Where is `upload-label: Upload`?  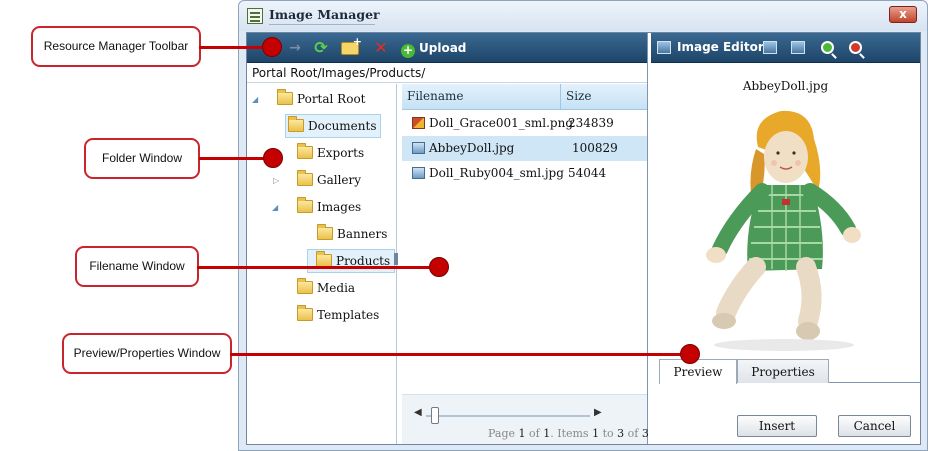 upload-label: Upload is located at coordinates (443, 48).